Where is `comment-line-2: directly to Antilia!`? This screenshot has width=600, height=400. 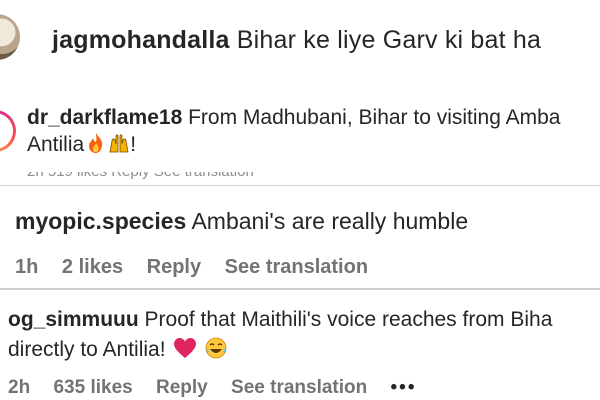
comment-line-2: directly to Antilia! is located at coordinates (117, 351).